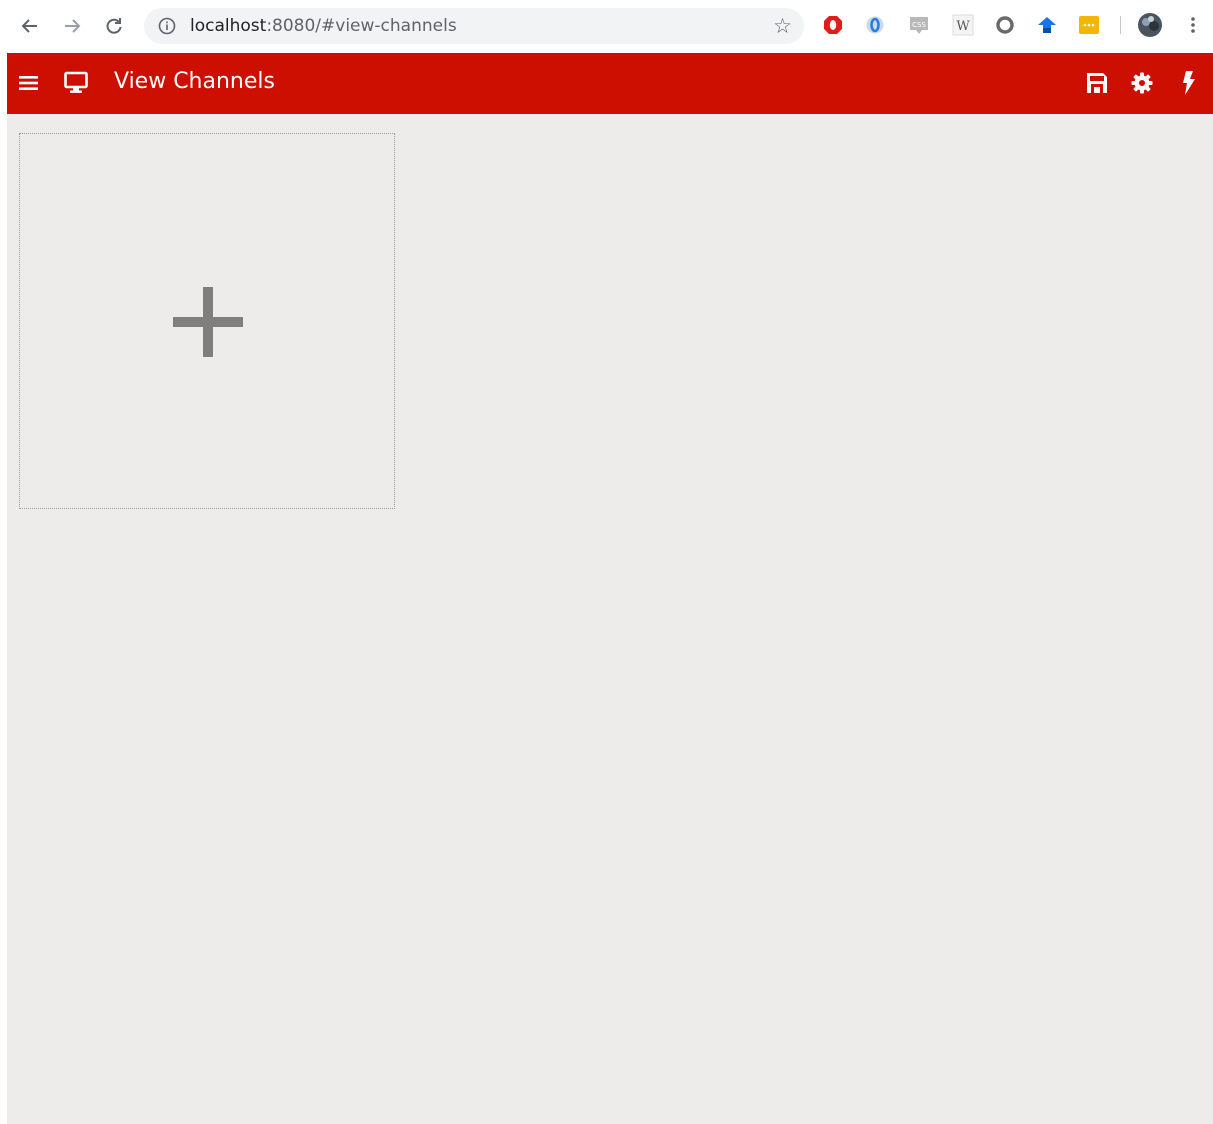 This screenshot has height=1124, width=1213. I want to click on url-path: :8080/#view-channels, so click(361, 26).